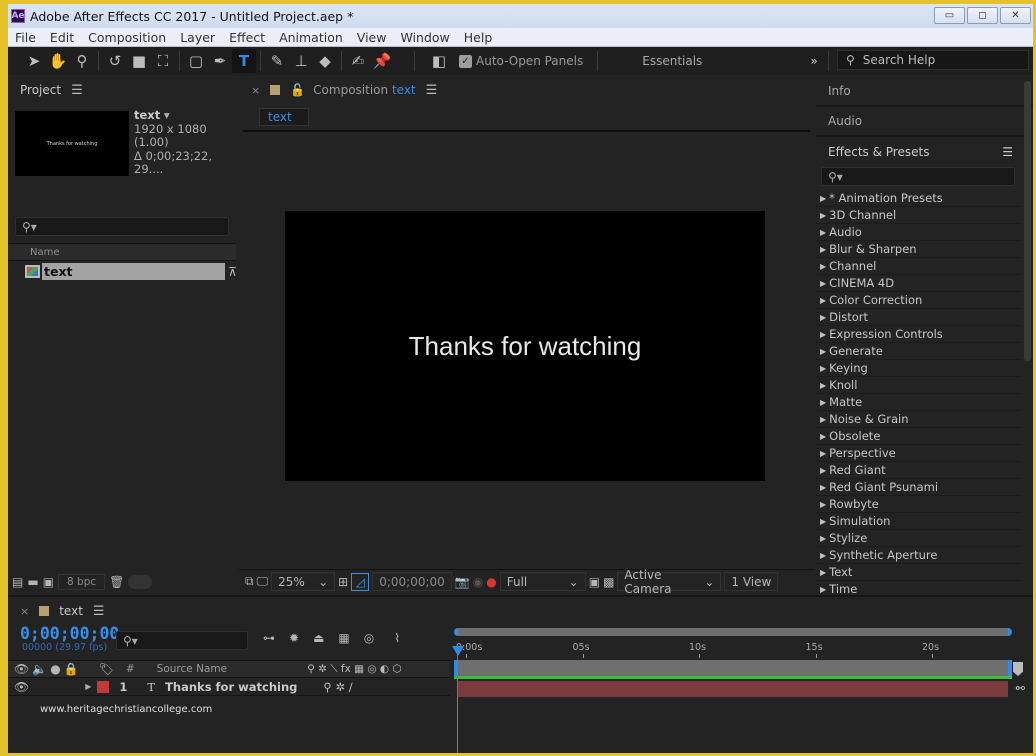 Image resolution: width=1036 pixels, height=756 pixels. Describe the element at coordinates (918, 521) in the screenshot. I see `effect-category: ▶ Simulation` at that location.